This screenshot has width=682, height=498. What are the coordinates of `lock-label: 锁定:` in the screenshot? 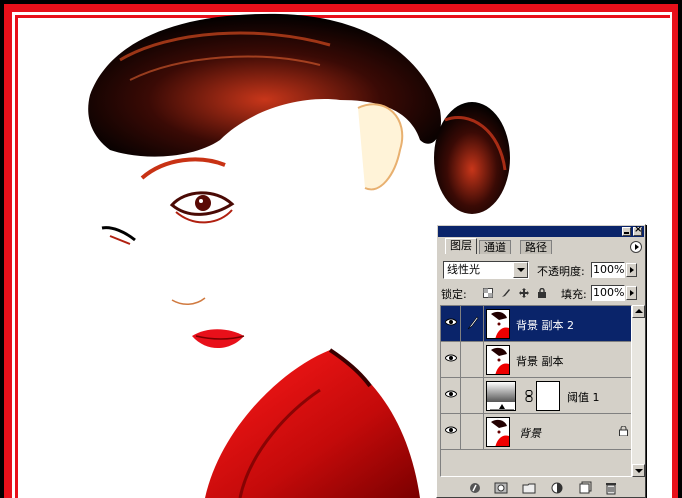 It's located at (454, 294).